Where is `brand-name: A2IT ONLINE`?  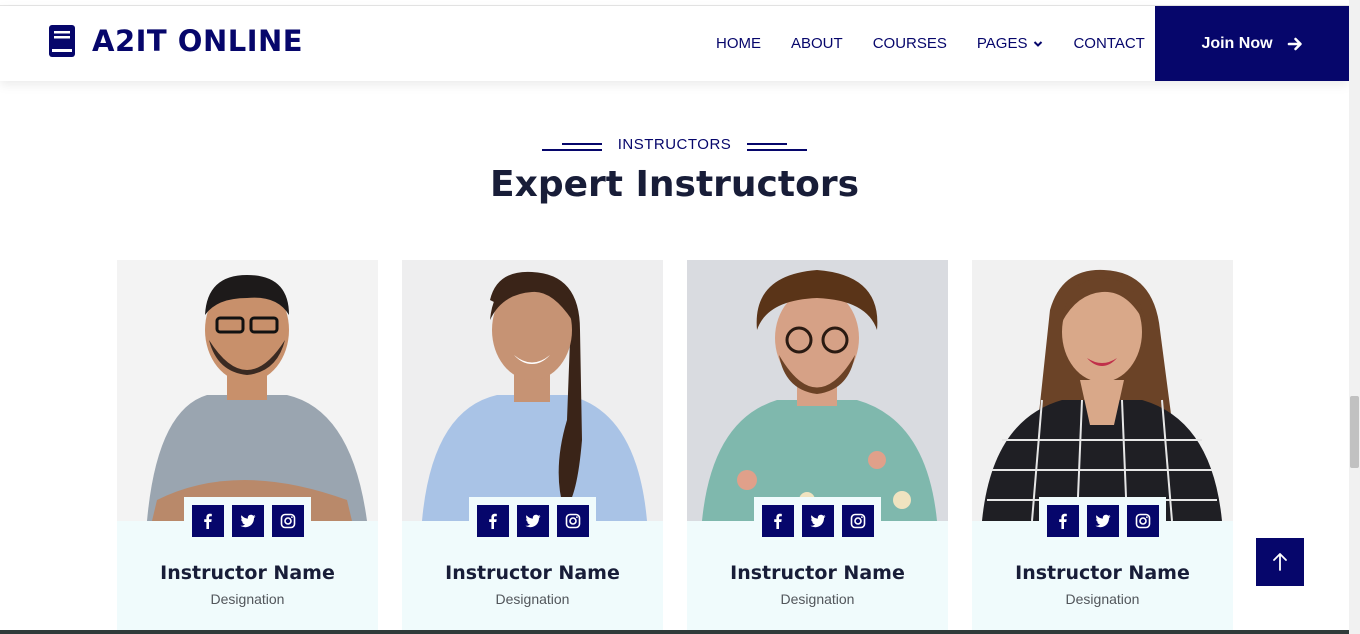
brand-name: A2IT ONLINE is located at coordinates (198, 41).